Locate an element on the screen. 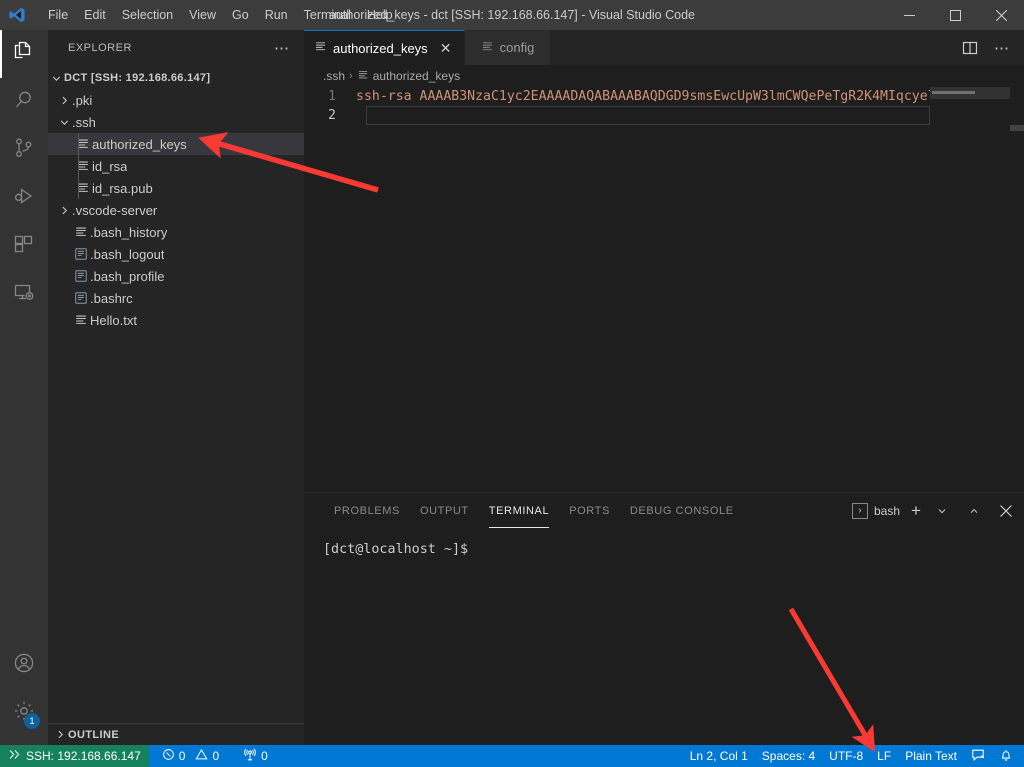 Image resolution: width=1024 pixels, height=767 pixels. panel-tab-ports: PORTS is located at coordinates (589, 510).